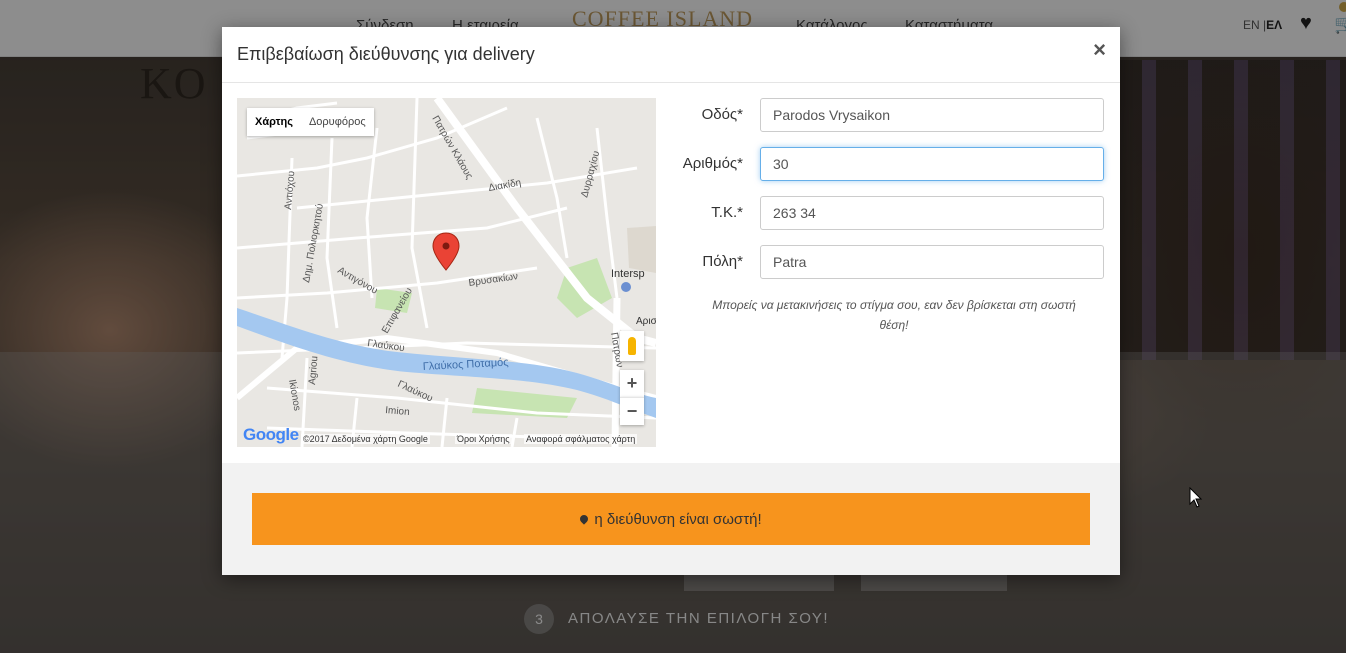 The height and width of the screenshot is (653, 1346). Describe the element at coordinates (294, 395) in the screenshot. I see `street-label: Ikionos` at that location.